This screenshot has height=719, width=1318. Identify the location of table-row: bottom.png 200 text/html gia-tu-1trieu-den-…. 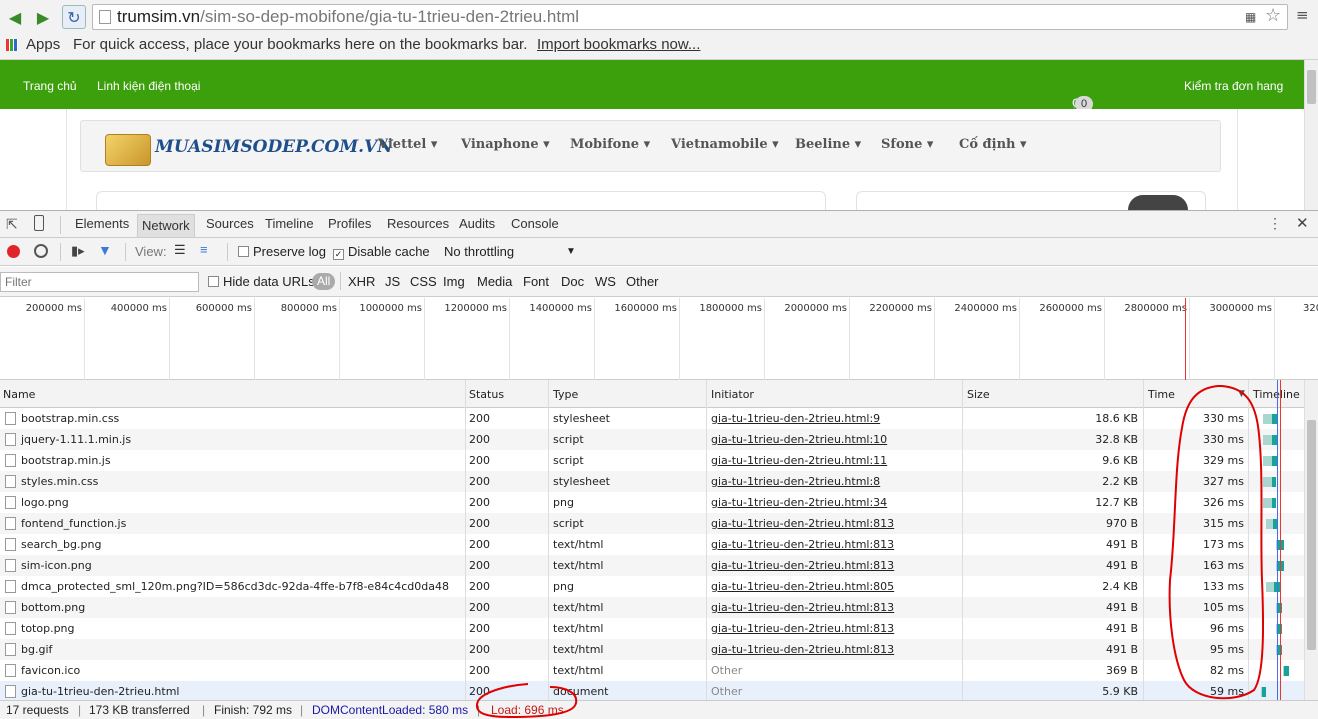
(652, 607).